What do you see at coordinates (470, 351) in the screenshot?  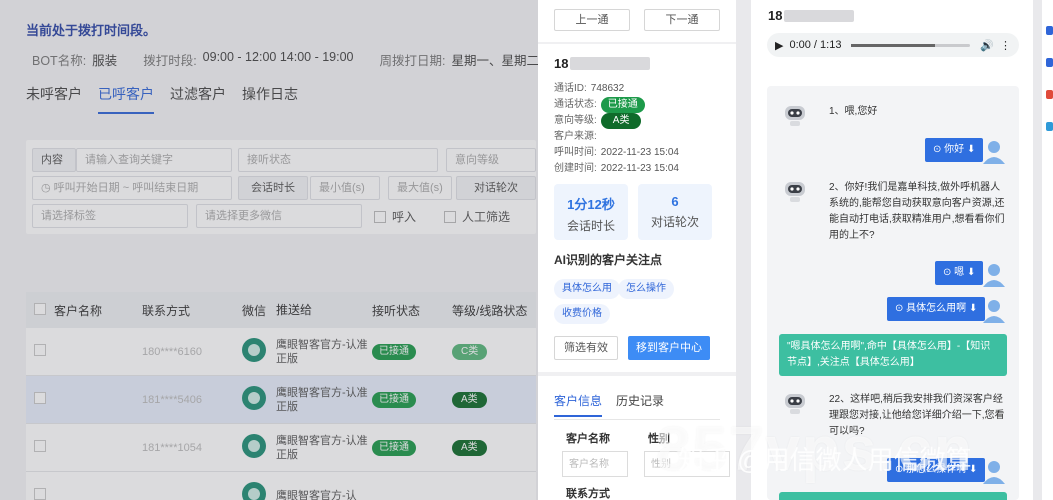 I see `level-badge: C类` at bounding box center [470, 351].